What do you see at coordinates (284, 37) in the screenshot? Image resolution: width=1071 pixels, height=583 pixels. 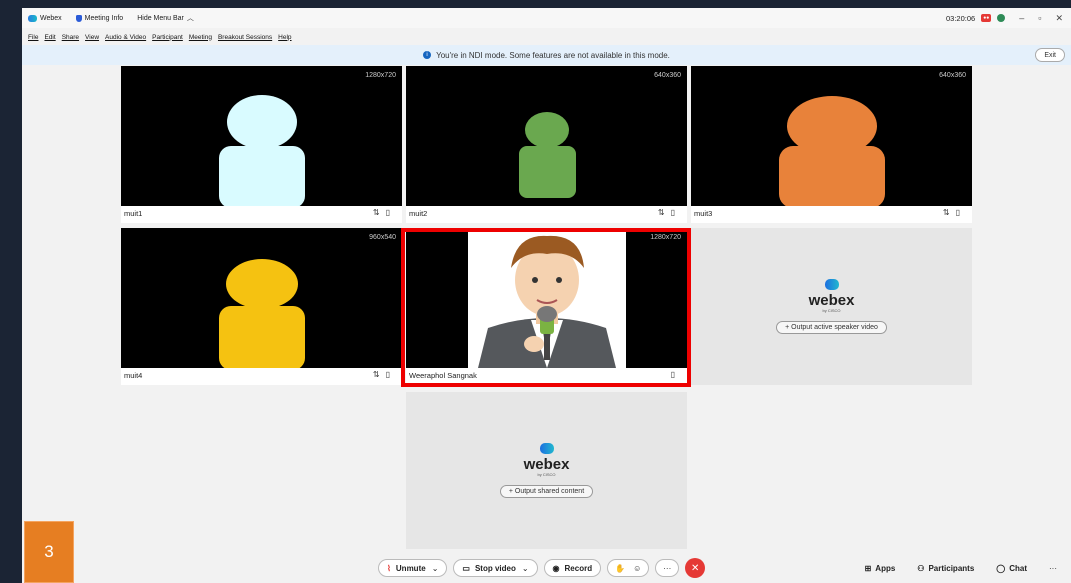 I see `menu-help: Help` at bounding box center [284, 37].